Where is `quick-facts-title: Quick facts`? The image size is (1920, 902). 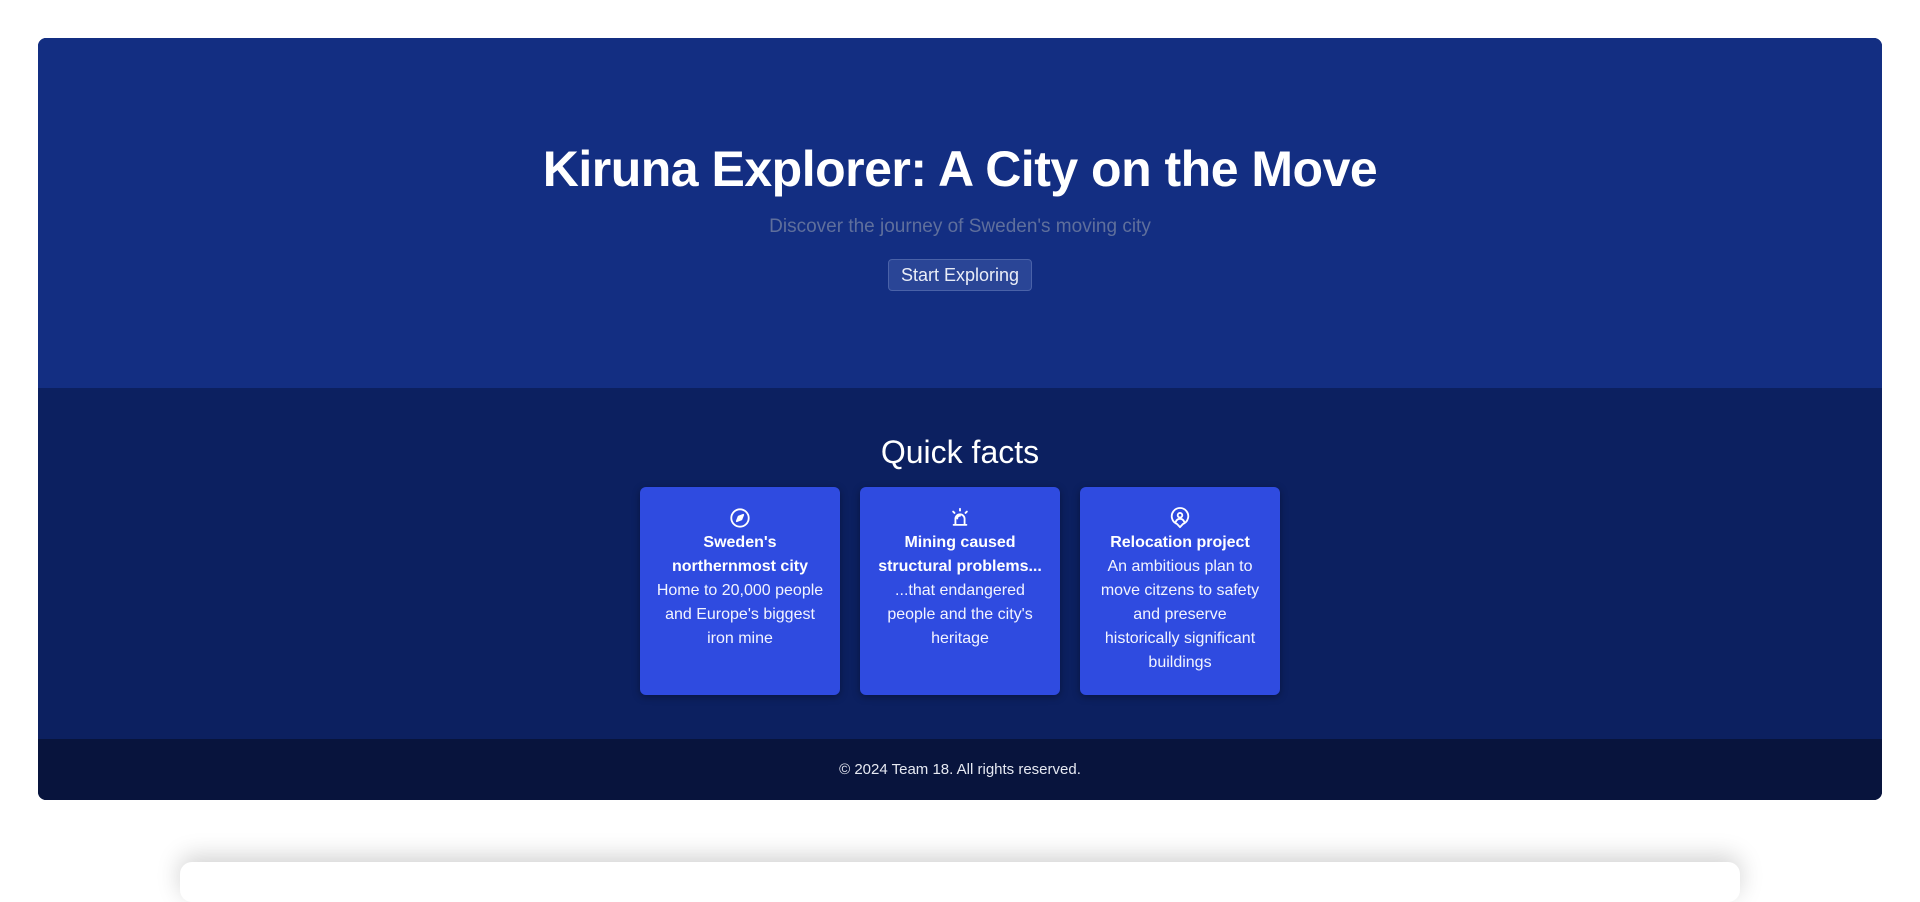
quick-facts-title: Quick facts is located at coordinates (960, 452).